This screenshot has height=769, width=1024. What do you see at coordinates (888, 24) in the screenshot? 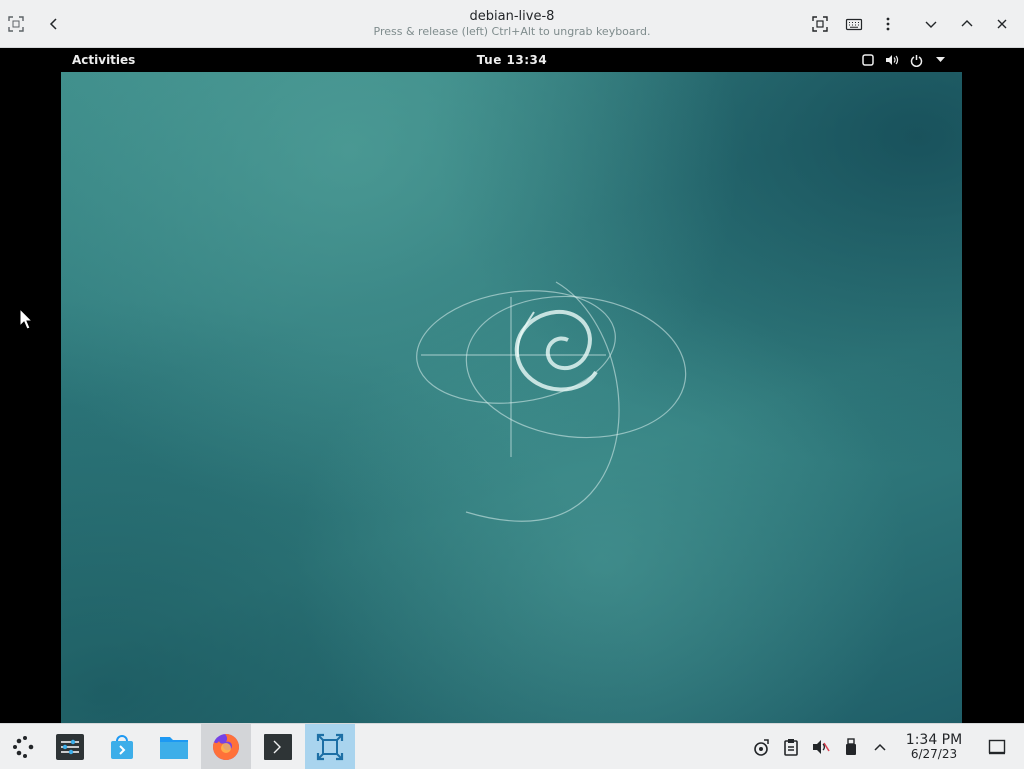
I see `more-menu-button` at bounding box center [888, 24].